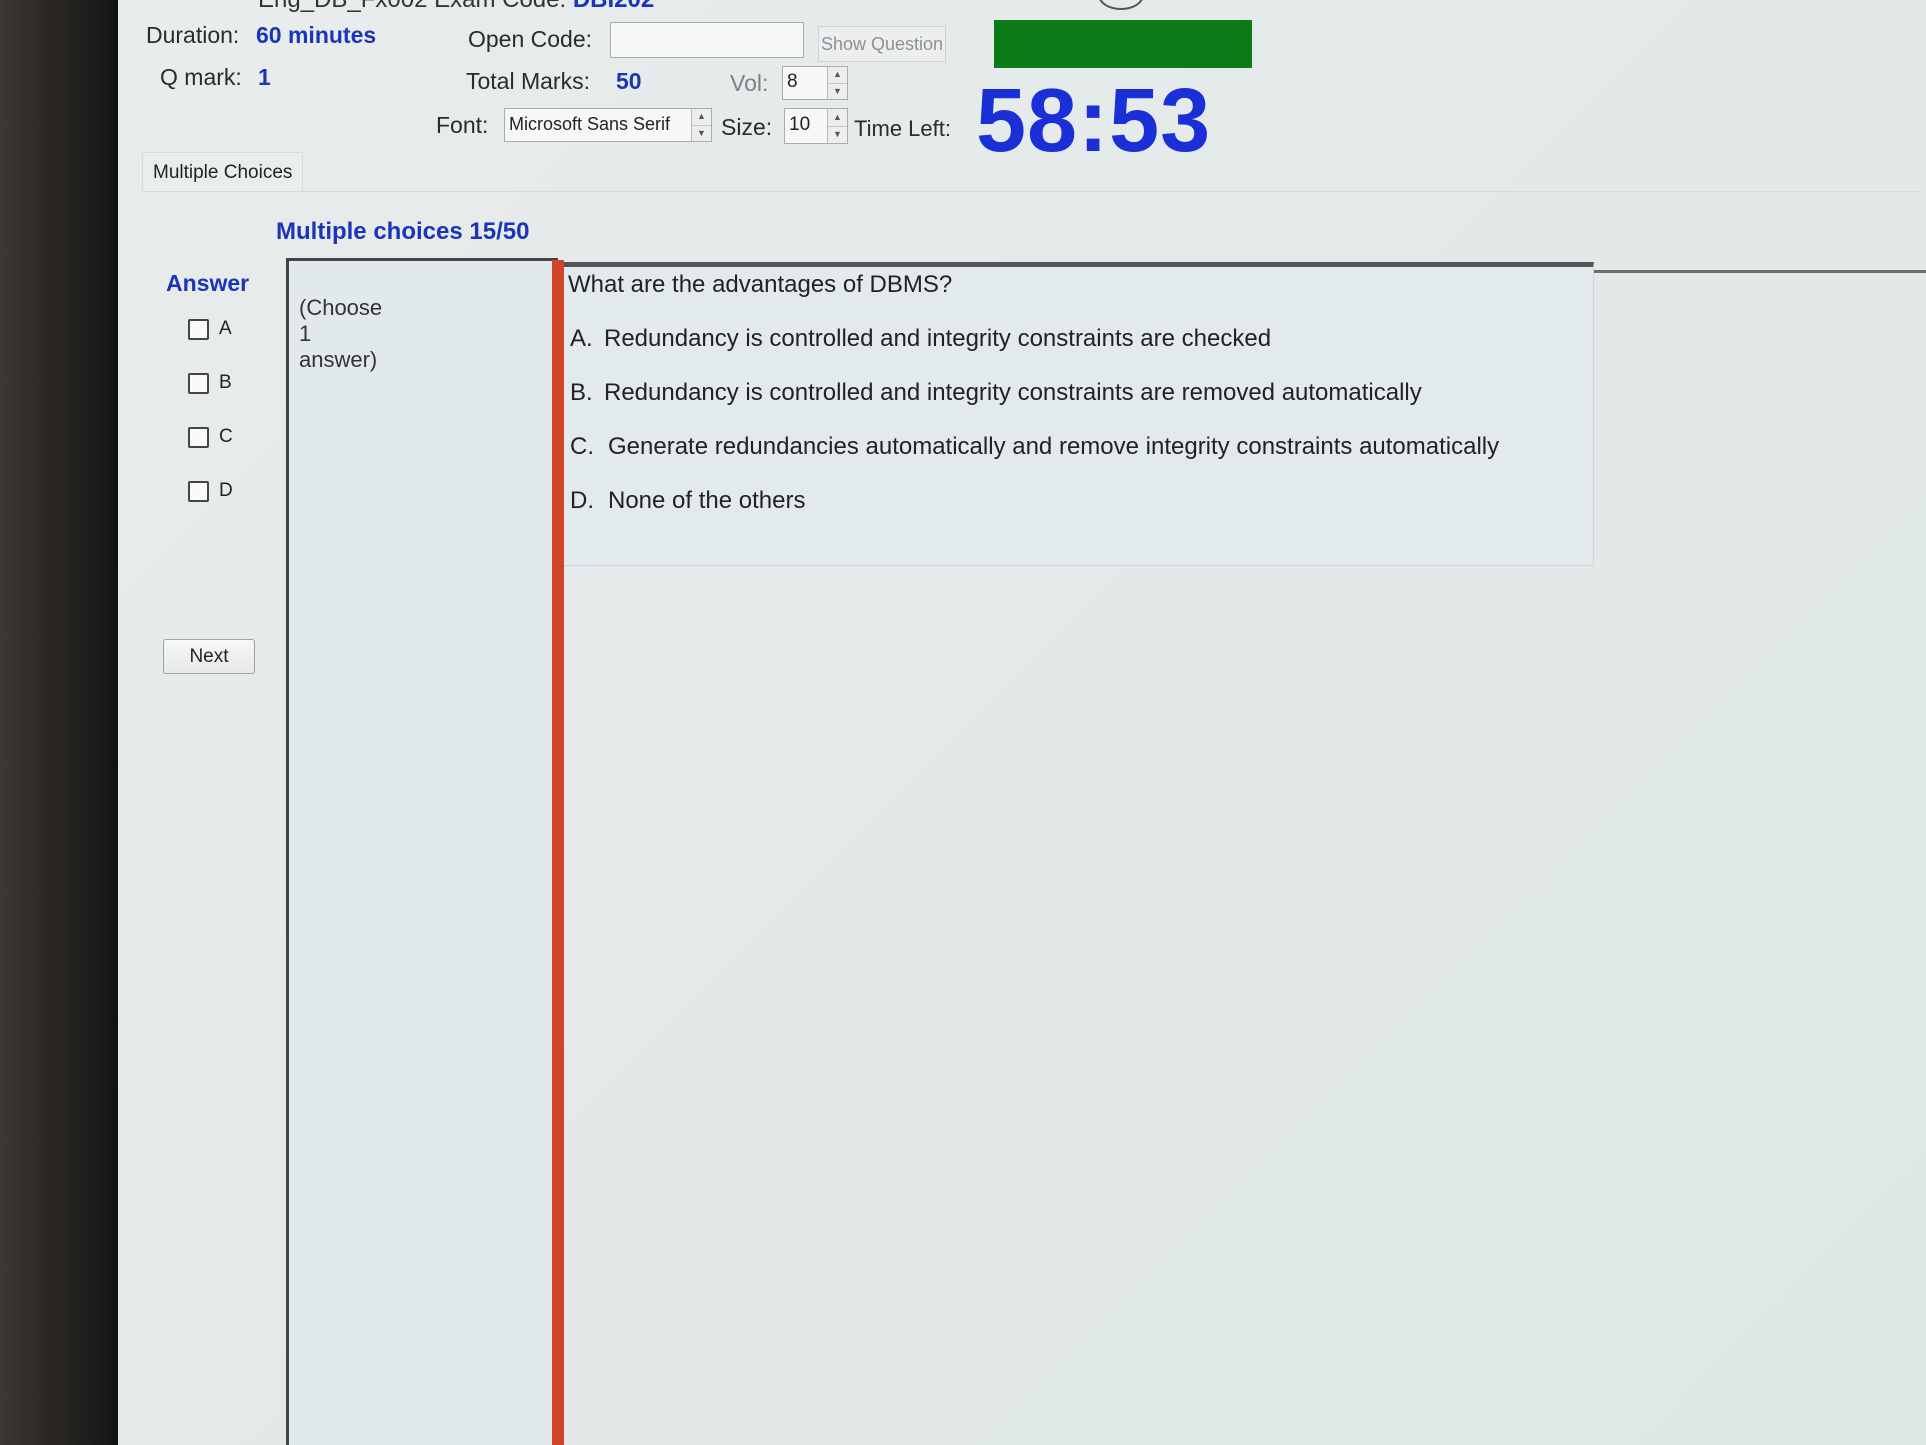 Image resolution: width=1926 pixels, height=1445 pixels. What do you see at coordinates (209, 656) in the screenshot?
I see `next-button: Next` at bounding box center [209, 656].